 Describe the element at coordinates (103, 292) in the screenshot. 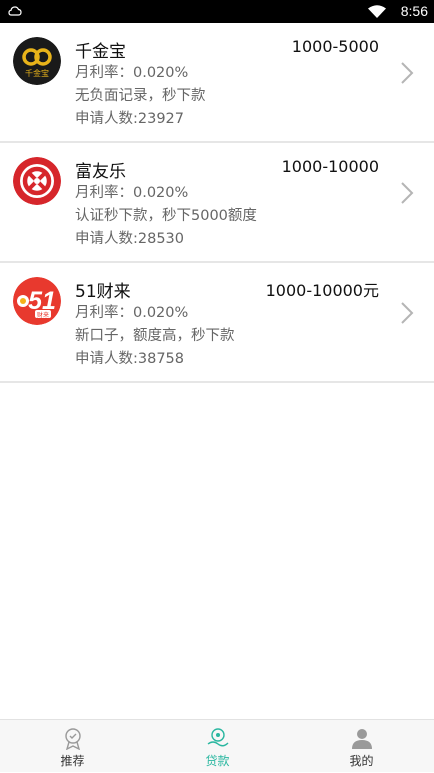

I see `loan-name: 51财来` at that location.